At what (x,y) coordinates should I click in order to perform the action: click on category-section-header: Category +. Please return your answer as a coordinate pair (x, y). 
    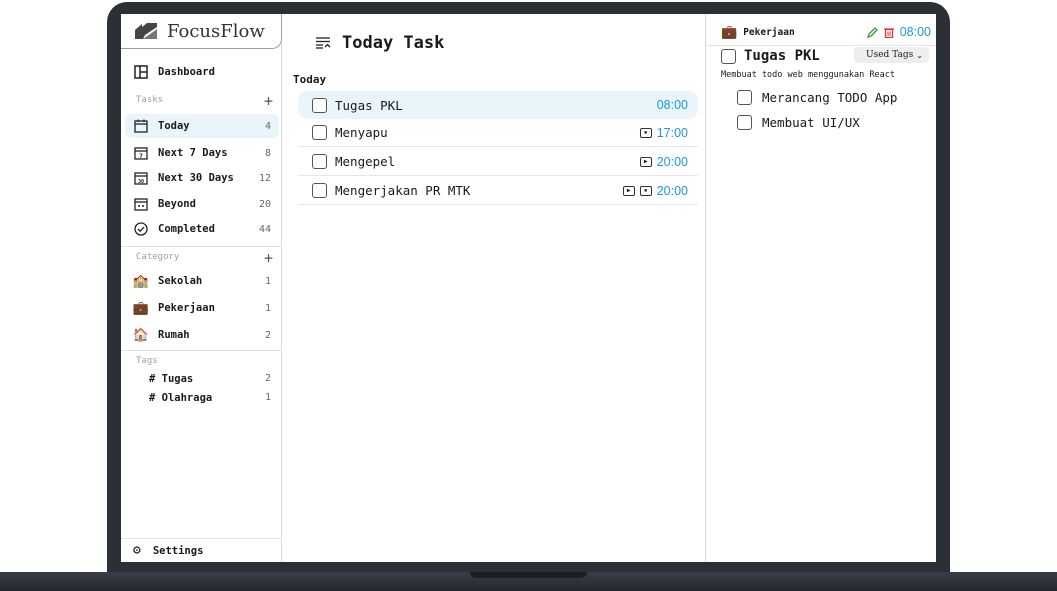
    Looking at the image, I should click on (206, 258).